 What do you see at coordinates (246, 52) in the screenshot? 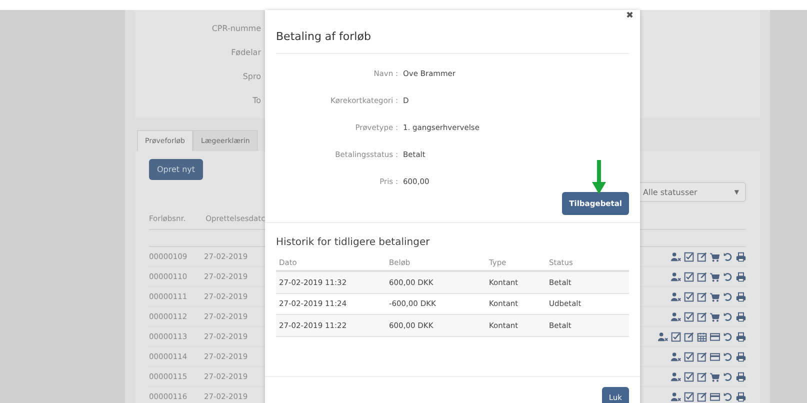
I see `field-label: Fødelar` at bounding box center [246, 52].